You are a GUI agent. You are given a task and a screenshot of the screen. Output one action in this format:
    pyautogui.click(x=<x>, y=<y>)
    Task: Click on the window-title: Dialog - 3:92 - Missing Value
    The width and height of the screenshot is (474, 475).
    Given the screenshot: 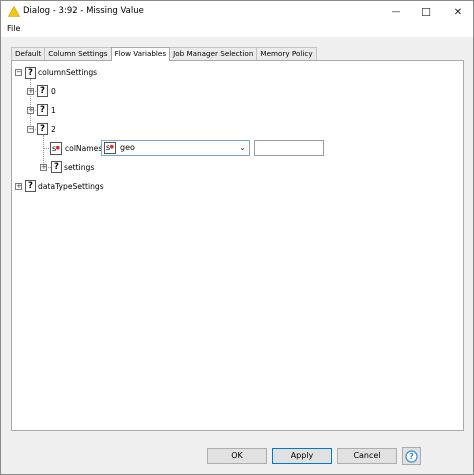 What is the action you would take?
    pyautogui.click(x=83, y=11)
    